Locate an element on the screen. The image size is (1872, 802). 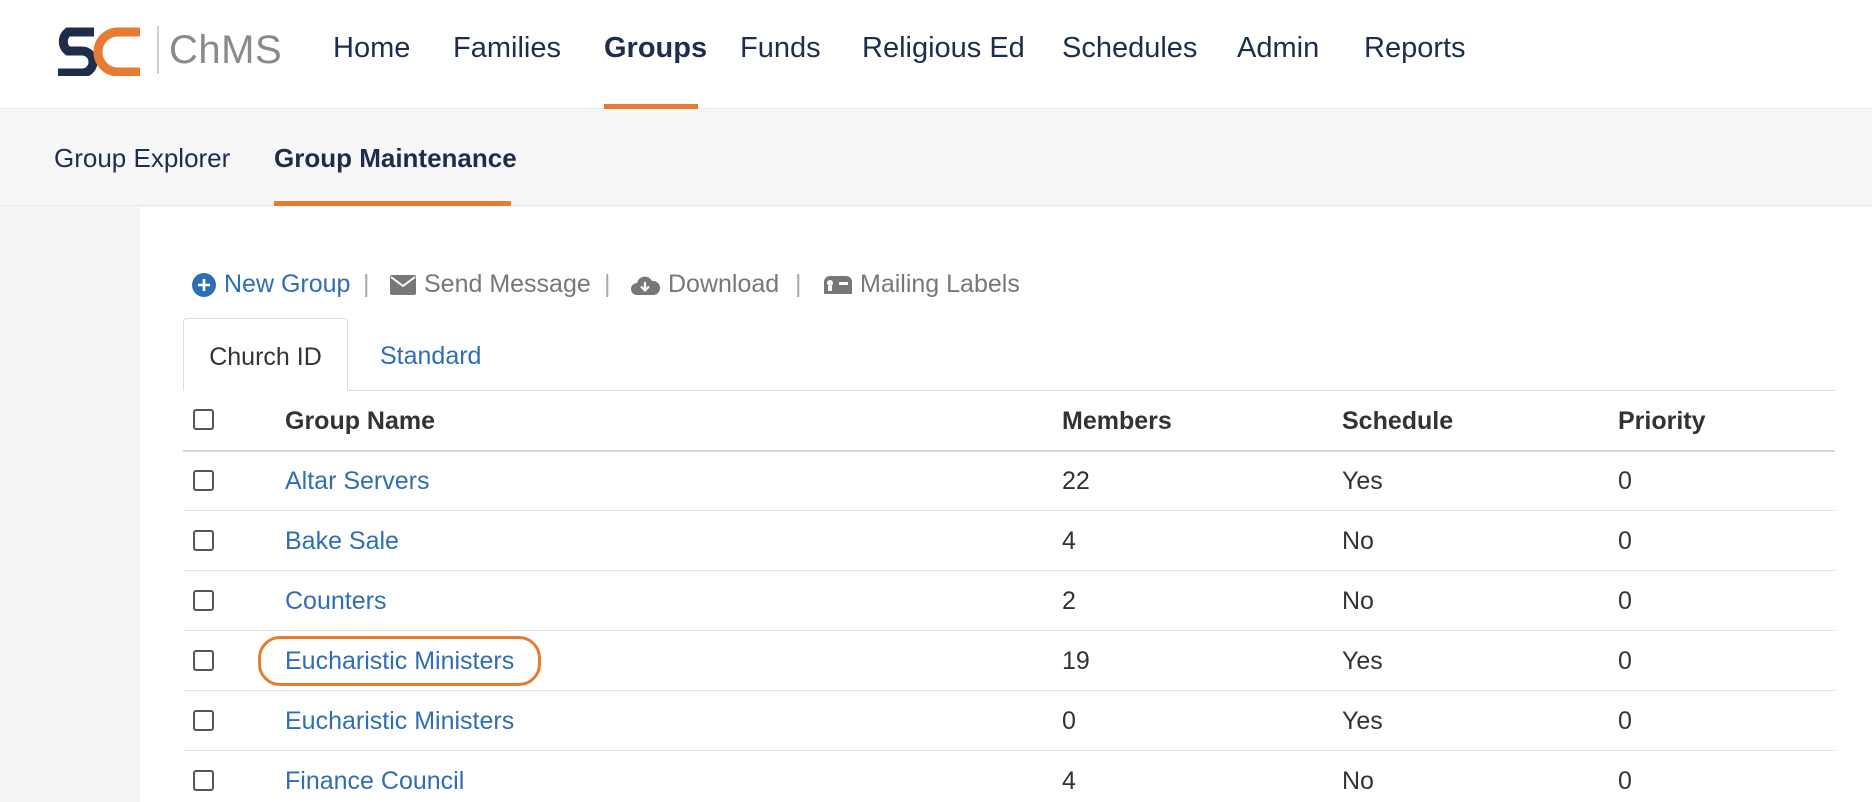
nav-groups: Groups is located at coordinates (655, 48).